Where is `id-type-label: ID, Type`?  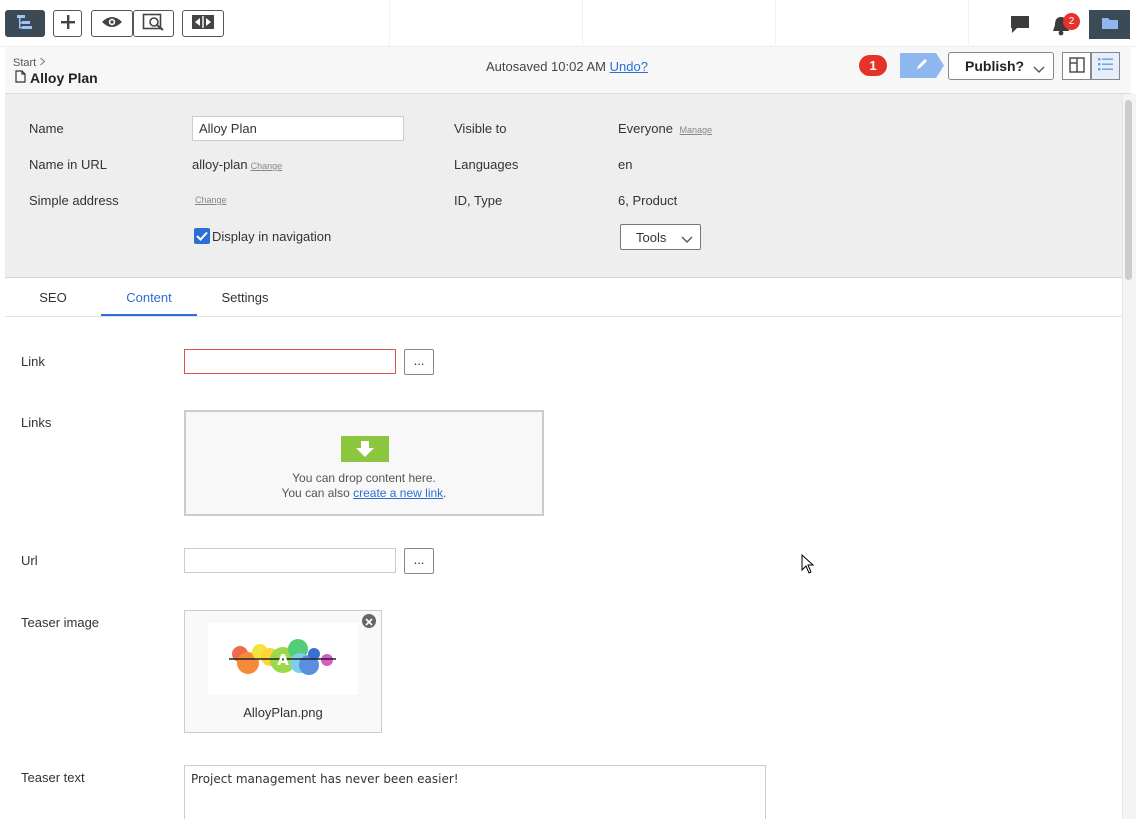
id-type-label: ID, Type is located at coordinates (478, 200).